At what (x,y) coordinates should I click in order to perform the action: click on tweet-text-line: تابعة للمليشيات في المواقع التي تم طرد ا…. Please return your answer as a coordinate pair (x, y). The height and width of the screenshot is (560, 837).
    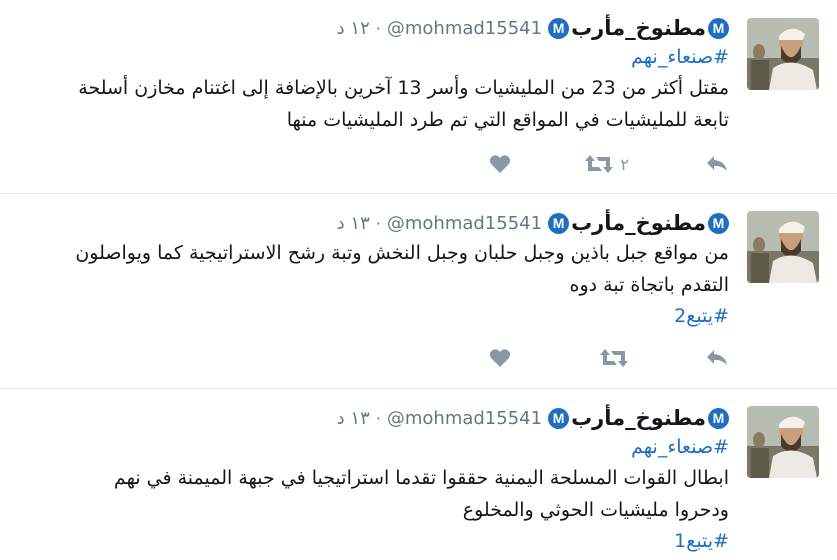
    Looking at the image, I should click on (507, 120).